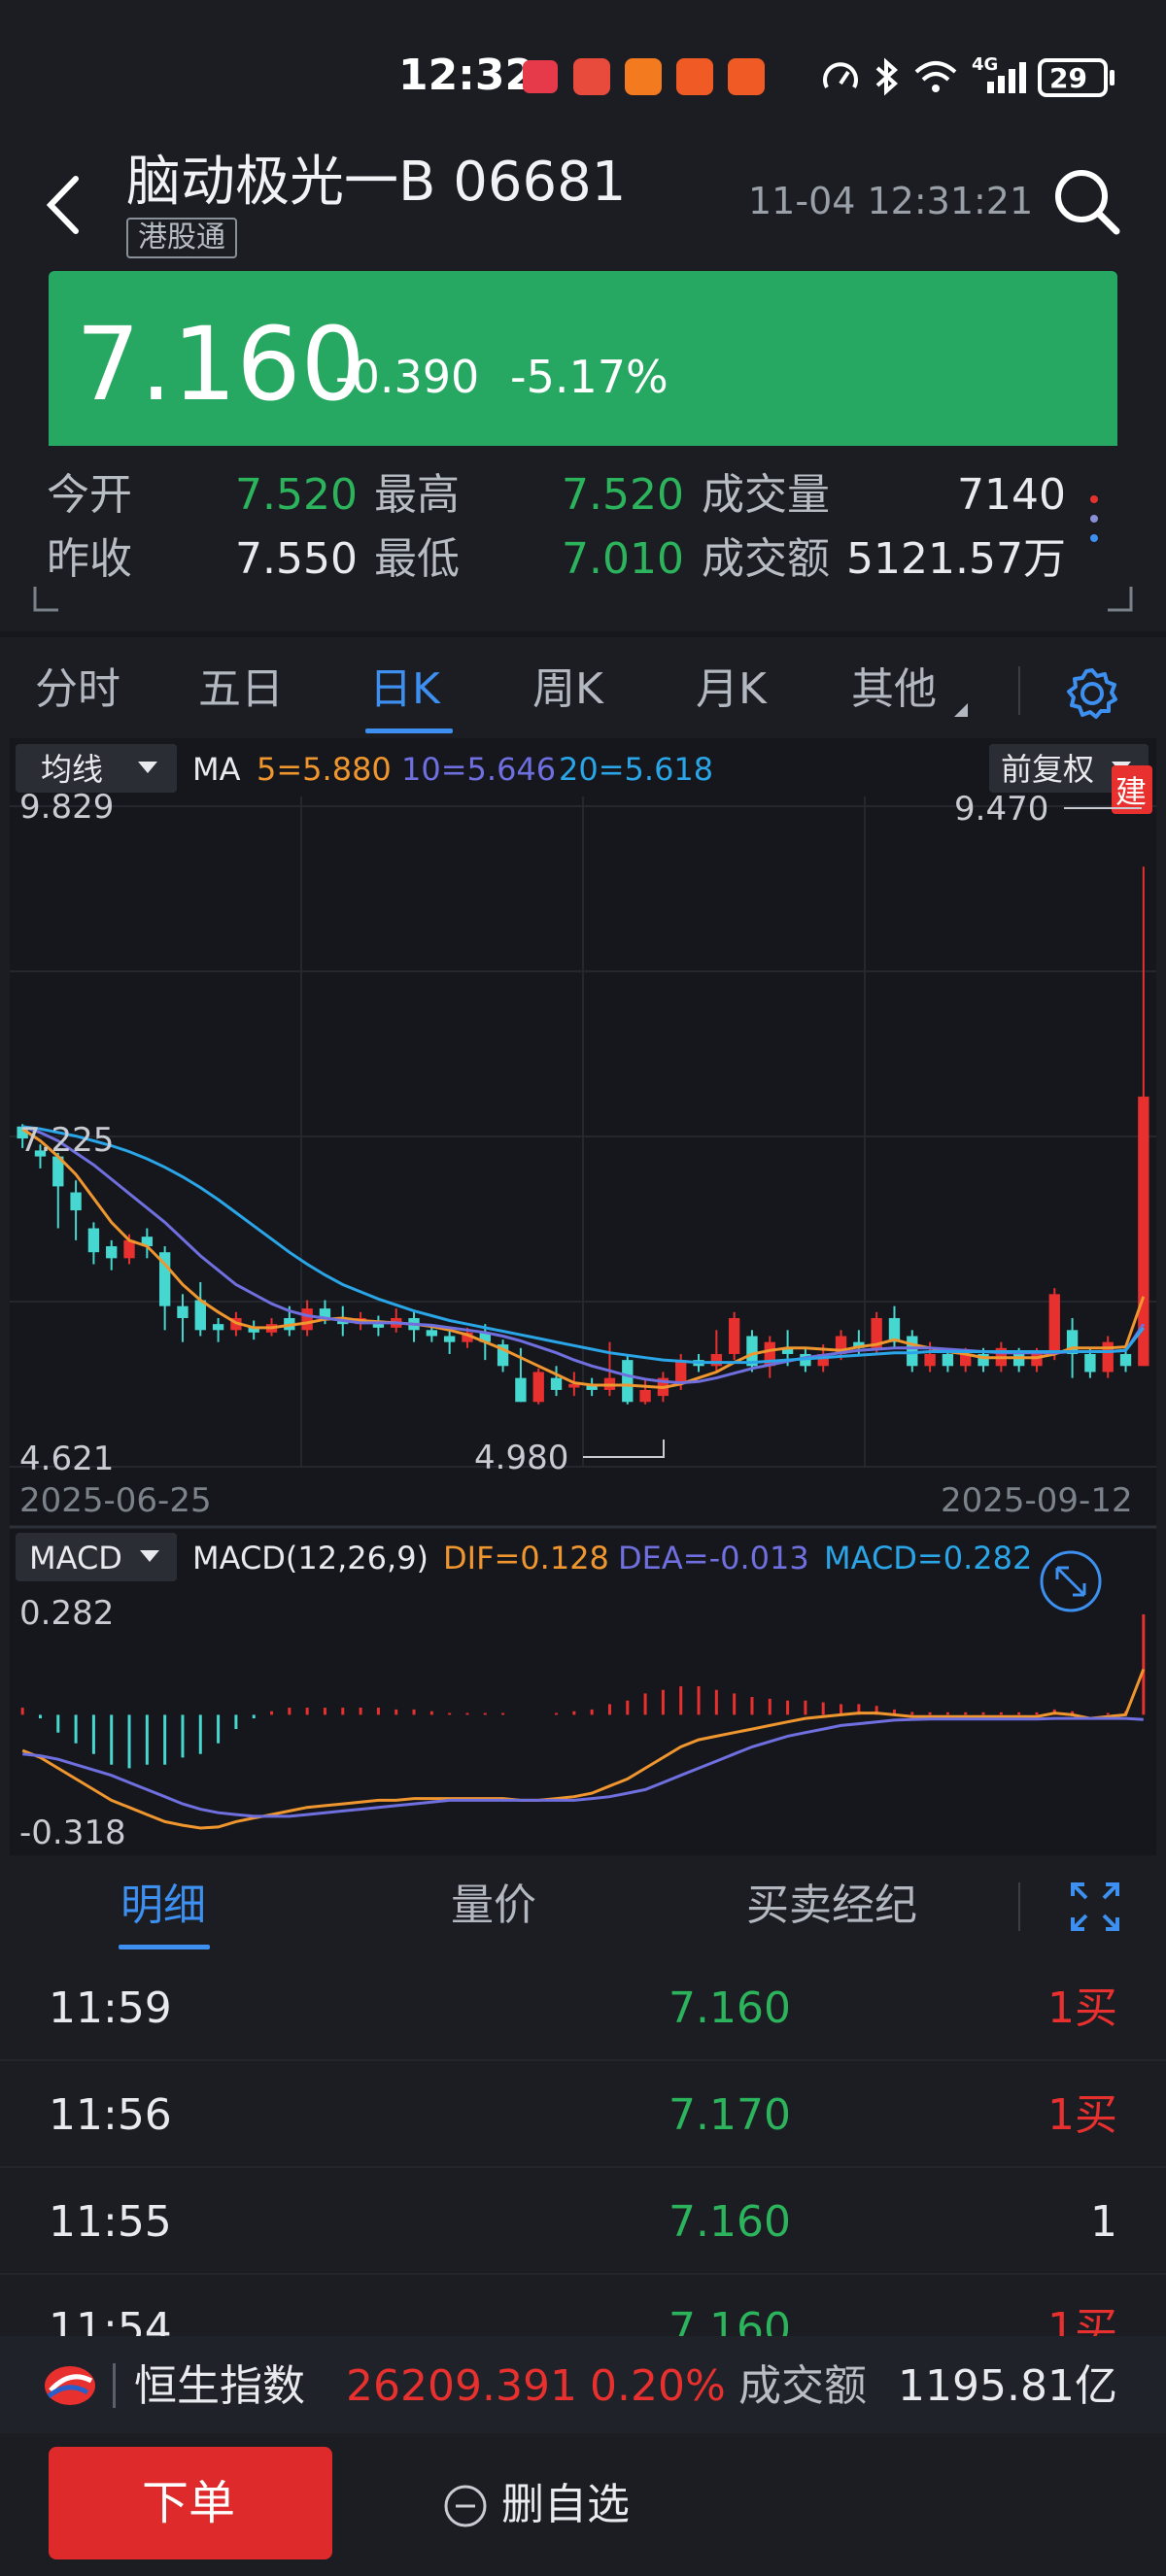  Describe the element at coordinates (1001, 809) in the screenshot. I see `max-price-marker: 9.470` at that location.